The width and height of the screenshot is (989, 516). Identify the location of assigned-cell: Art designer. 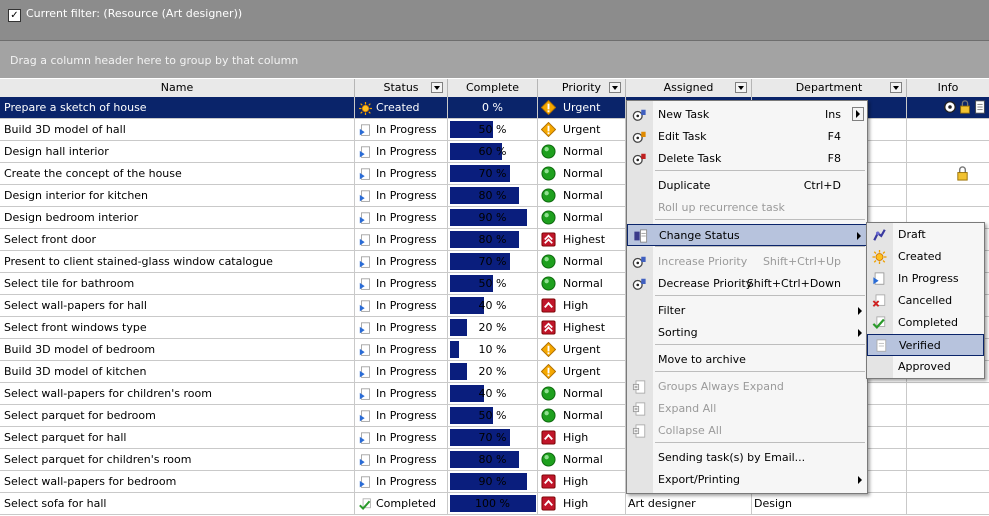
(689, 503).